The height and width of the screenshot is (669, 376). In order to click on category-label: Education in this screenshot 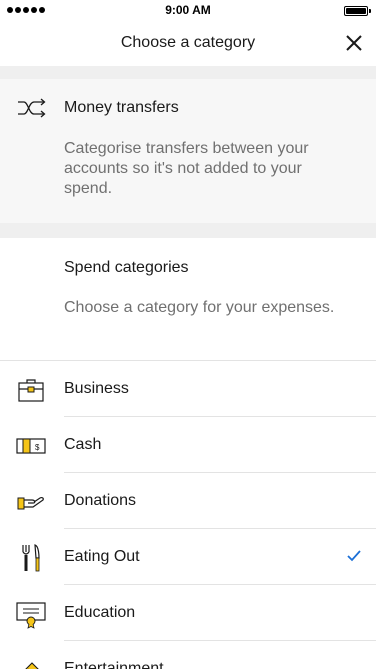, I will do `click(100, 612)`.